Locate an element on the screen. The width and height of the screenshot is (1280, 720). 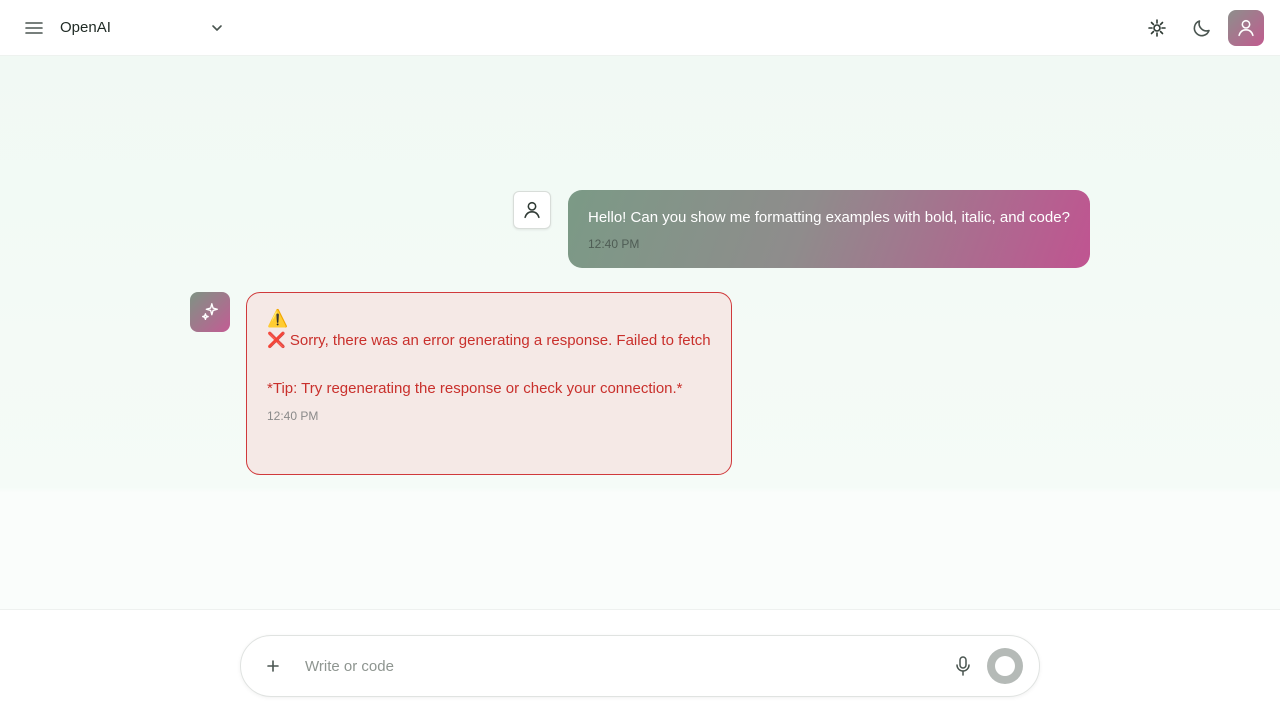
assistant-avatar is located at coordinates (210, 312).